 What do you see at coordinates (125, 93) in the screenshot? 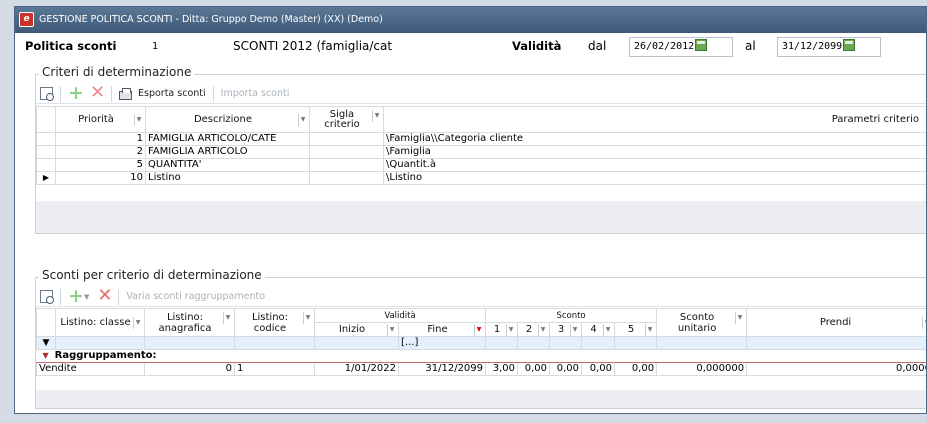
I see `printer-icon` at bounding box center [125, 93].